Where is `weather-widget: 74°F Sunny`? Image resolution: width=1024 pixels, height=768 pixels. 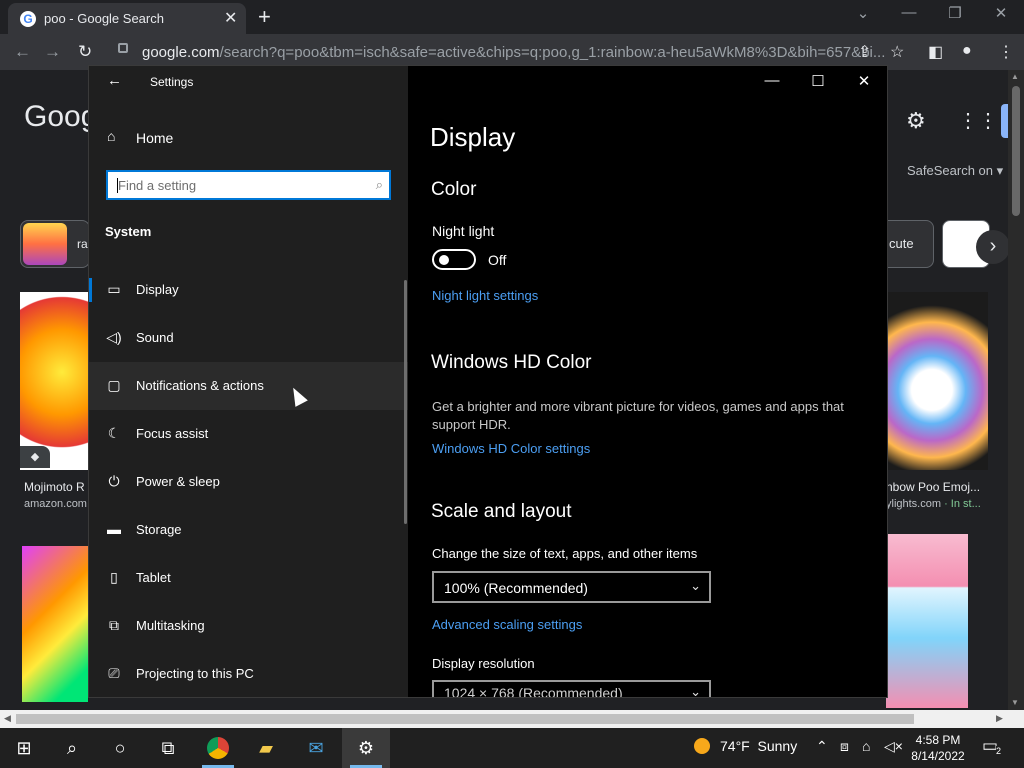 weather-widget: 74°F Sunny is located at coordinates (745, 746).